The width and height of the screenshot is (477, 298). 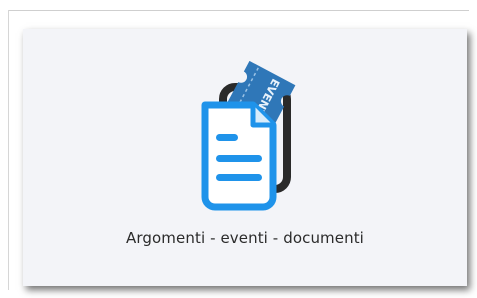 What do you see at coordinates (245, 238) in the screenshot?
I see `card-label: Argomenti - eventi - documenti` at bounding box center [245, 238].